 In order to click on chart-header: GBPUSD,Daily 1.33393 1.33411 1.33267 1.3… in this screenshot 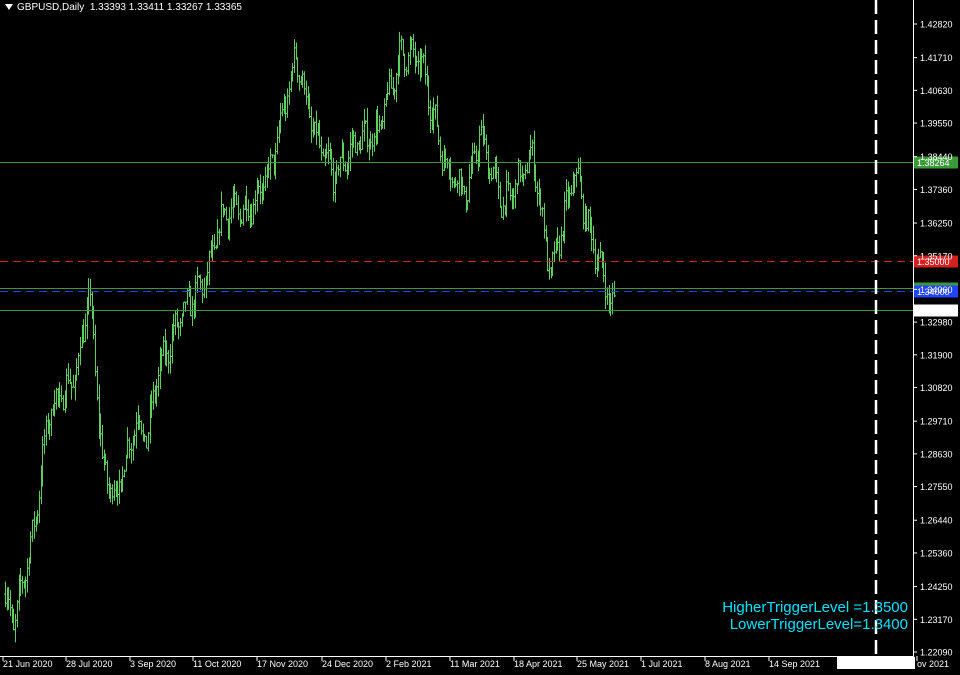, I will do `click(123, 7)`.